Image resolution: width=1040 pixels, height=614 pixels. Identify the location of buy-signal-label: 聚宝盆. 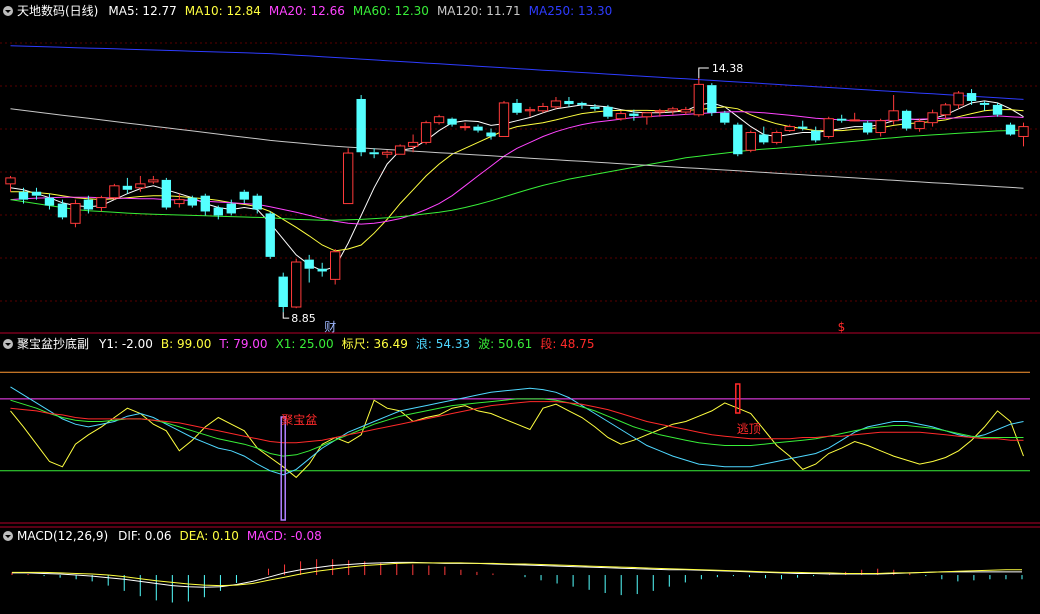
(299, 420).